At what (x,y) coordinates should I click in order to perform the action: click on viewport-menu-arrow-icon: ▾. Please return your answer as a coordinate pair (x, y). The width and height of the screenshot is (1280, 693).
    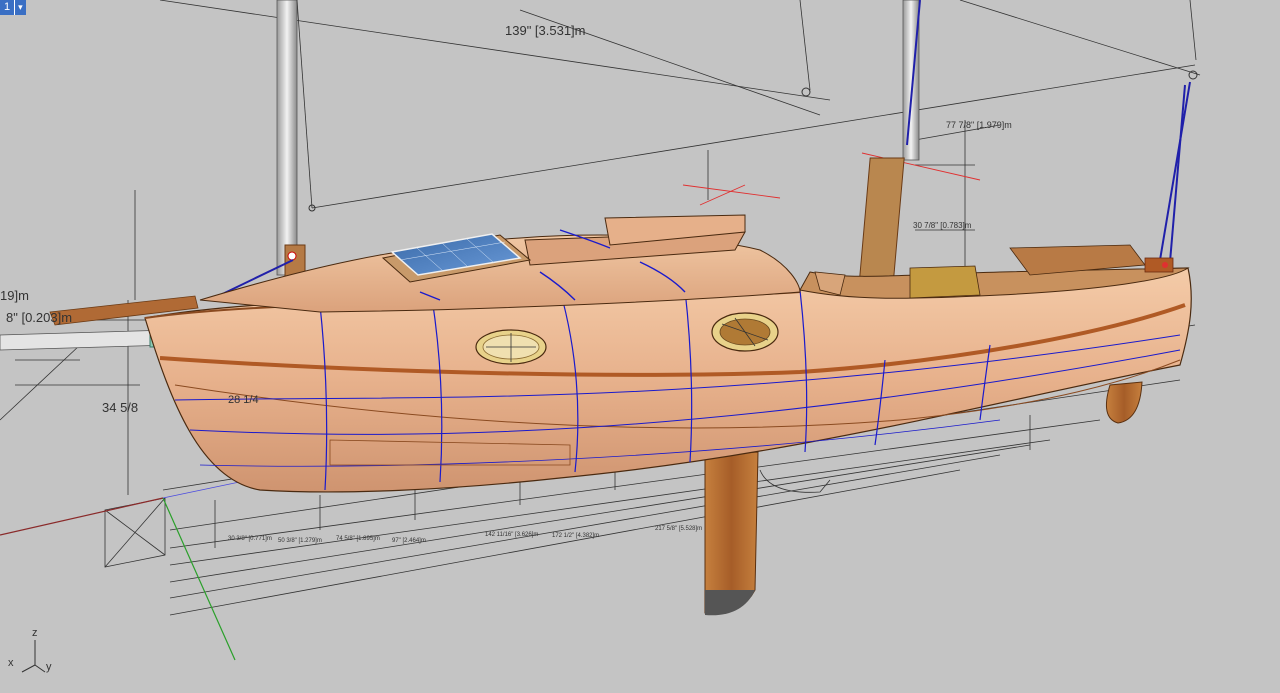
    Looking at the image, I should click on (20, 7).